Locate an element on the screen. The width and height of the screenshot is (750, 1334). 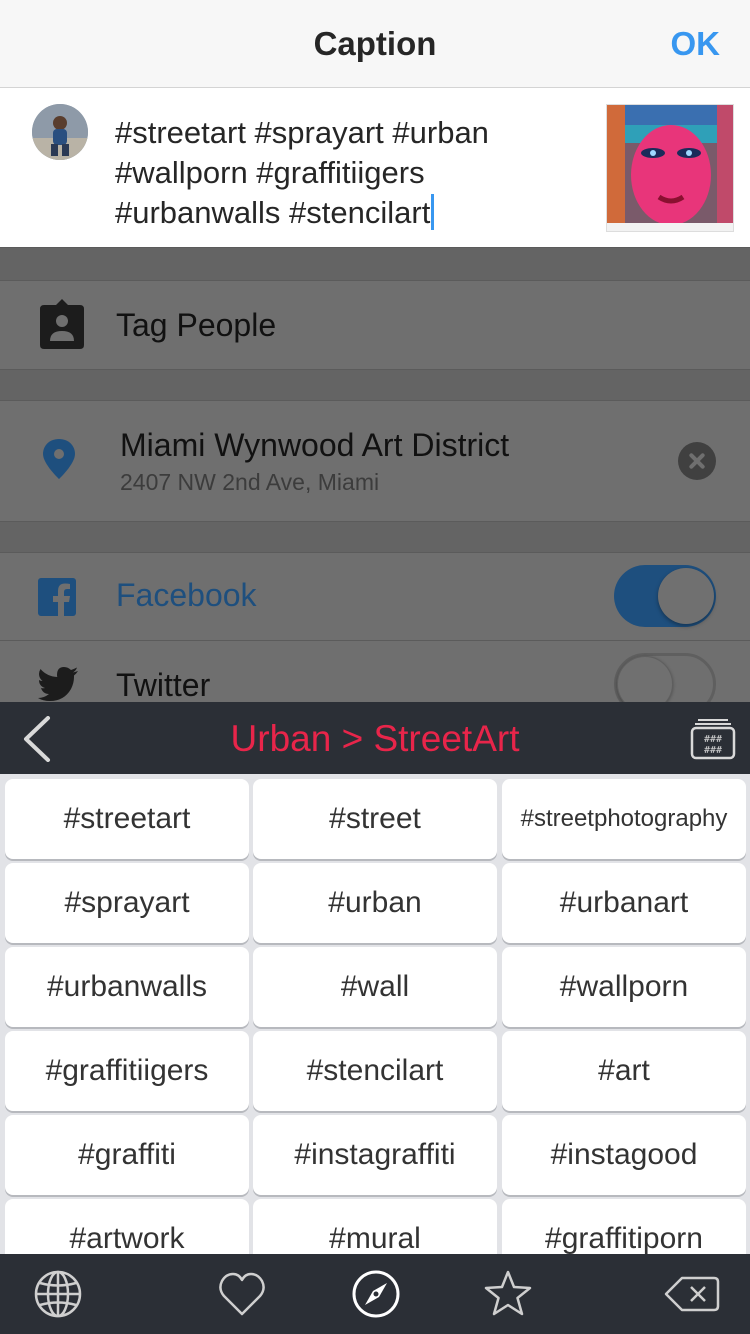
hashtag-key: #wall is located at coordinates (375, 987).